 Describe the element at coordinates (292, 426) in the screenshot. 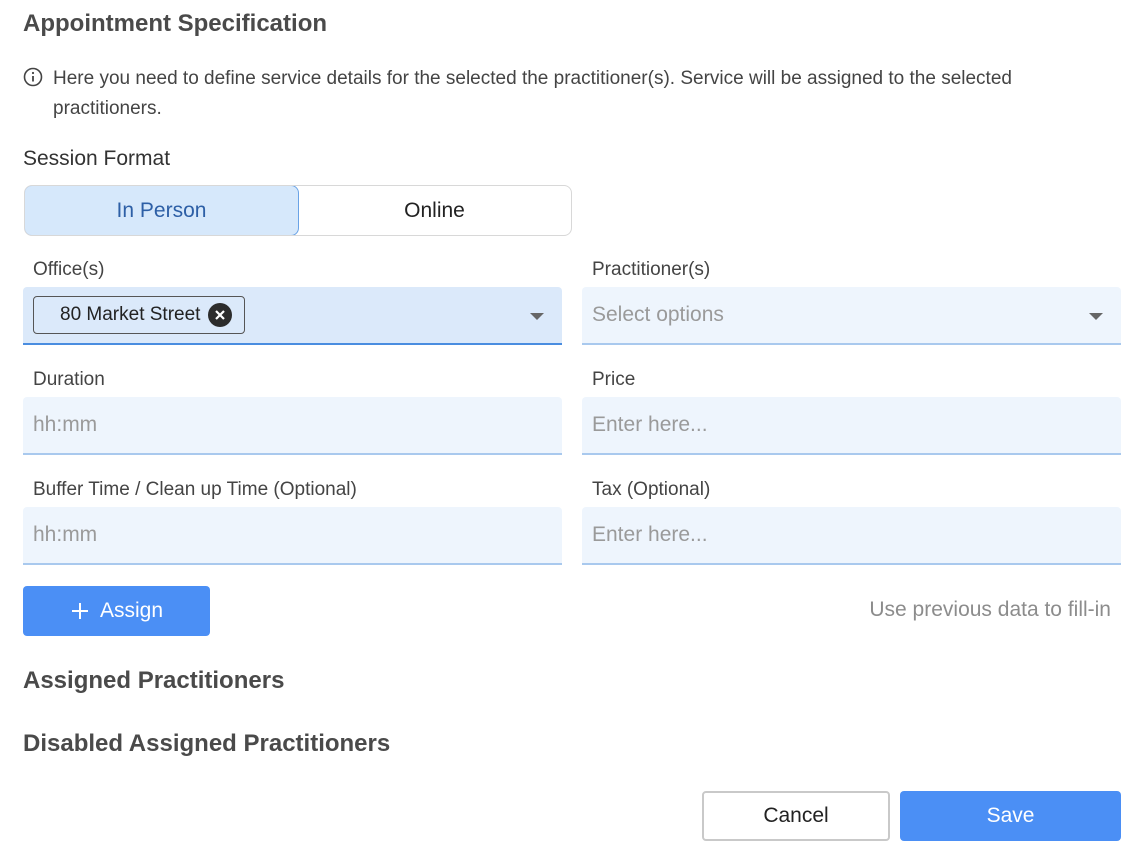

I see `duration-field: hh:mm` at that location.